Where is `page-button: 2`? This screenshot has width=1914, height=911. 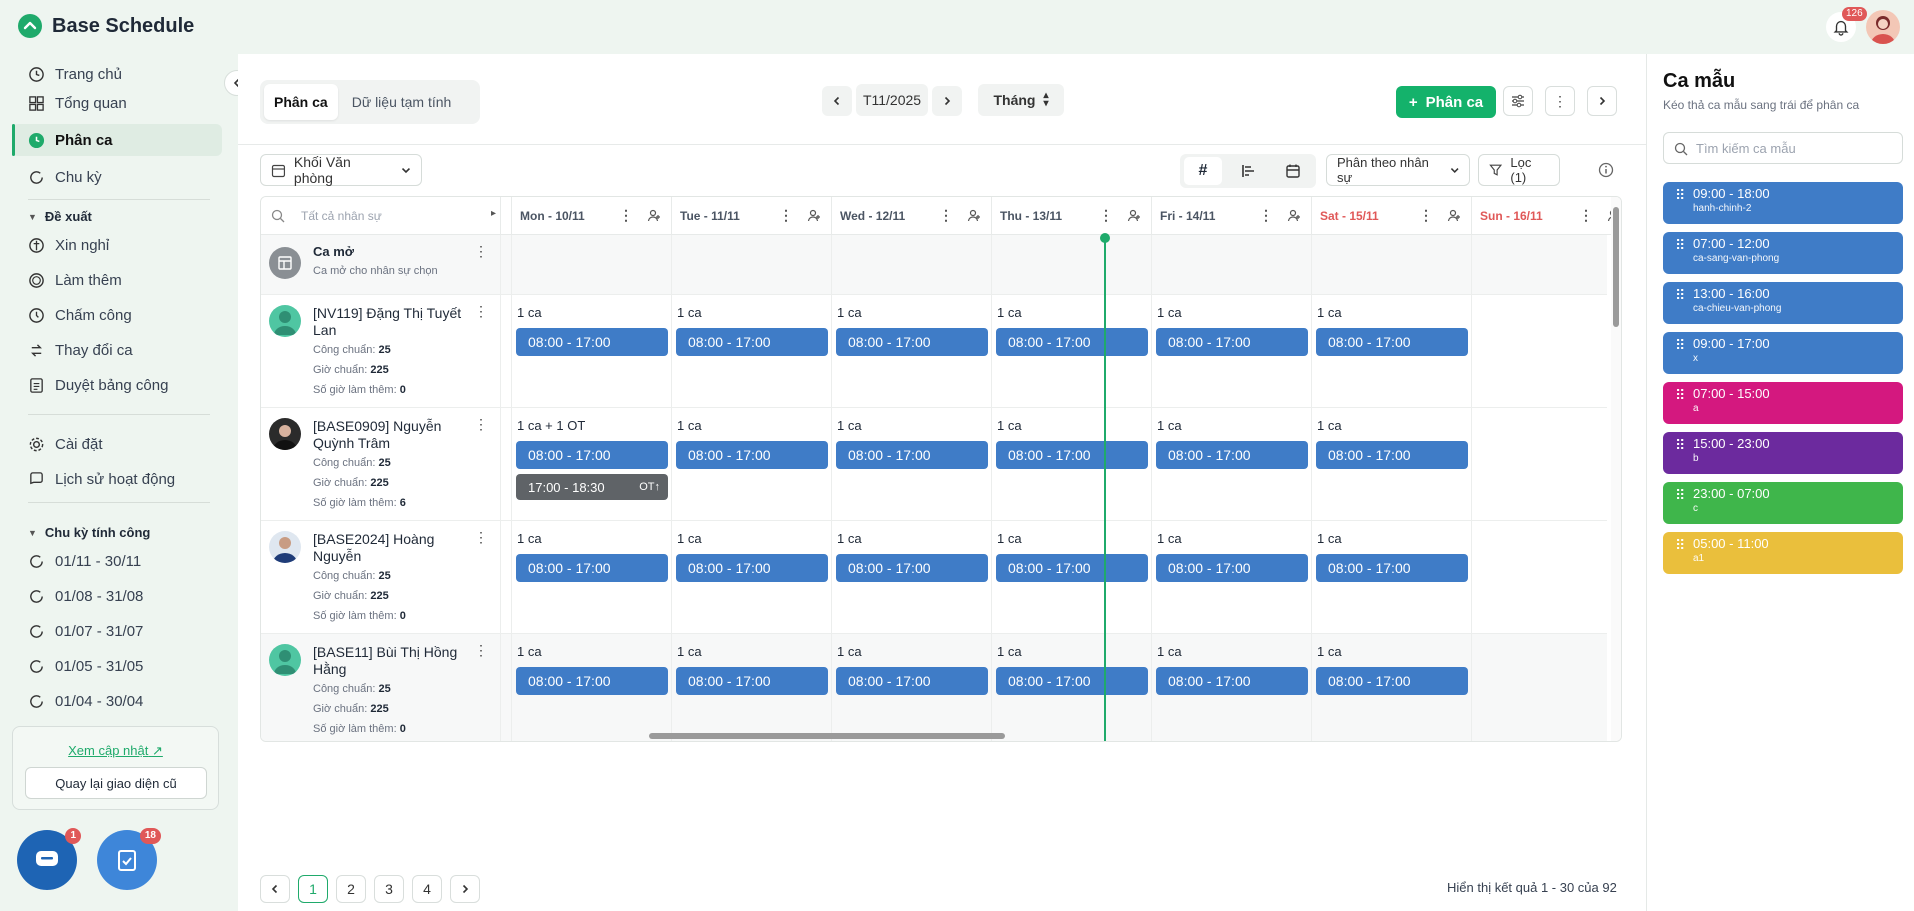
page-button: 2 is located at coordinates (351, 889).